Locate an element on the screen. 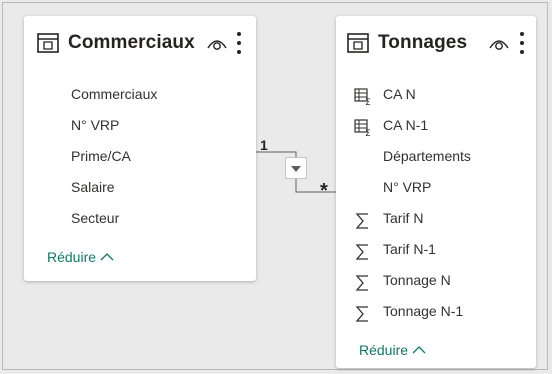  cardinality-many-label: * is located at coordinates (324, 191).